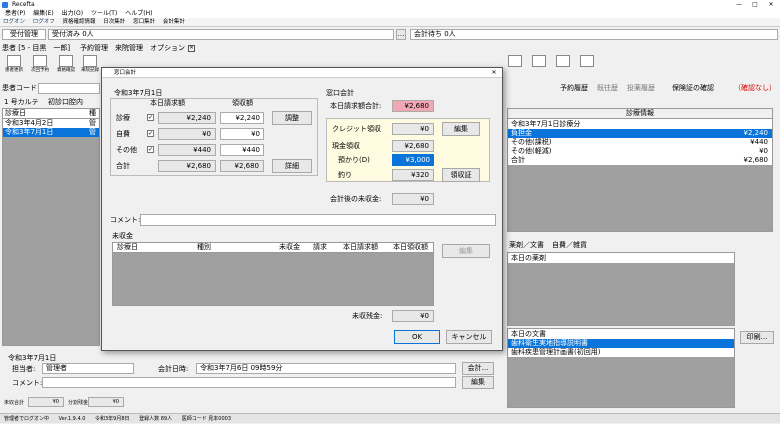 The height and width of the screenshot is (424, 780). Describe the element at coordinates (574, 88) in the screenshot. I see `appointment-history-link: 予約履歴` at that location.